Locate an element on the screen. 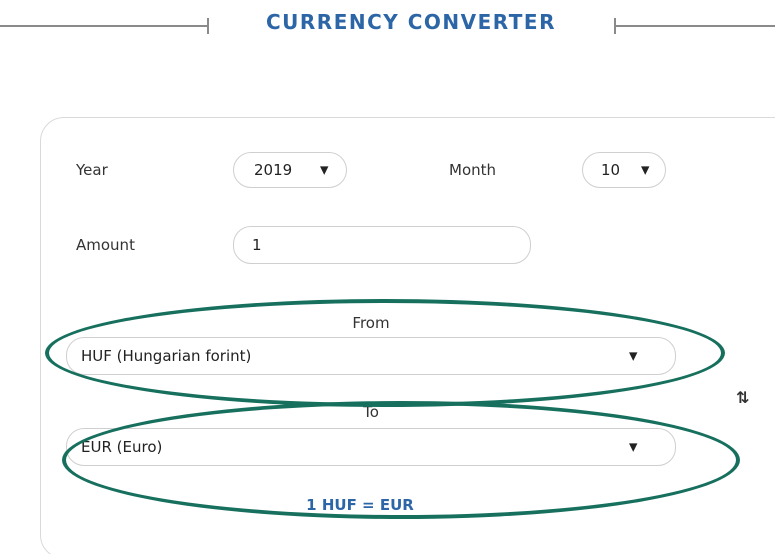 The height and width of the screenshot is (554, 775). to-currency-select: EUR (Euro) ▼ is located at coordinates (371, 447).